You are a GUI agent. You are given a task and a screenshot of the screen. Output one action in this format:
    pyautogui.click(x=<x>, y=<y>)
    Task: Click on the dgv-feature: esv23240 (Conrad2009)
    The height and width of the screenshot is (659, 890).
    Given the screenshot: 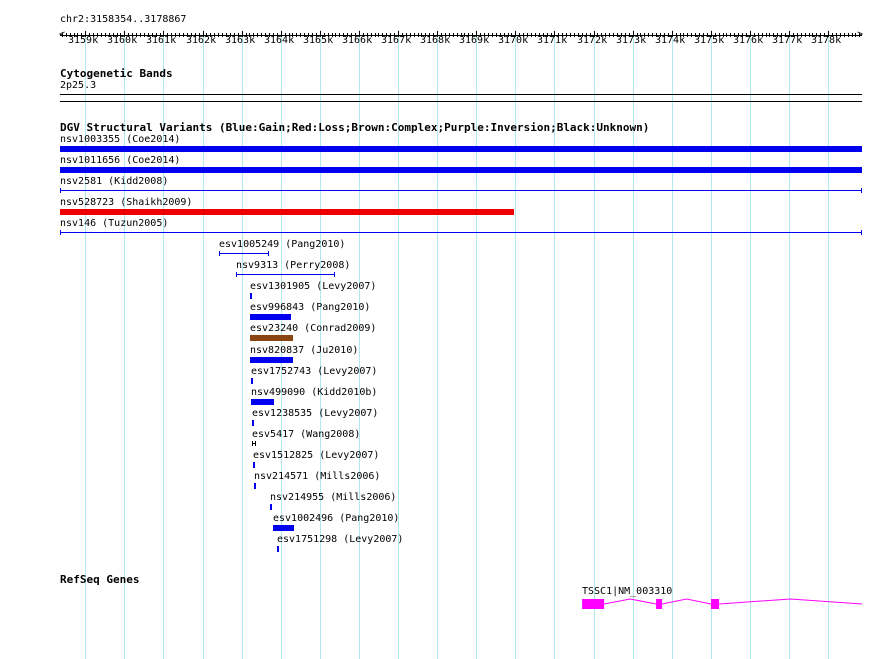 What is the action you would take?
    pyautogui.click(x=350, y=333)
    